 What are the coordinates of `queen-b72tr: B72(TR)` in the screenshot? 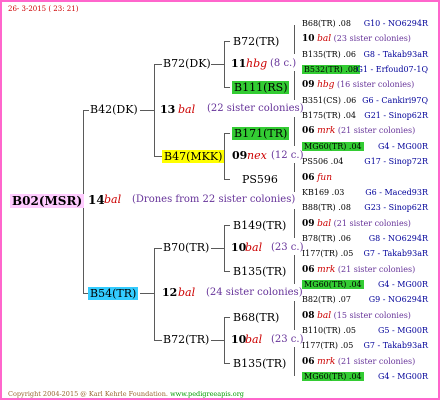 It's located at (186, 339).